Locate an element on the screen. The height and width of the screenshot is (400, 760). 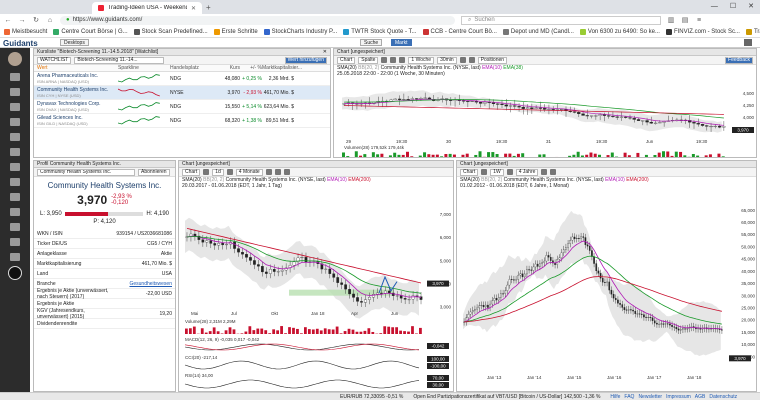
sidebar-toggle-icon: ▤ is located at coordinates (685, 20).